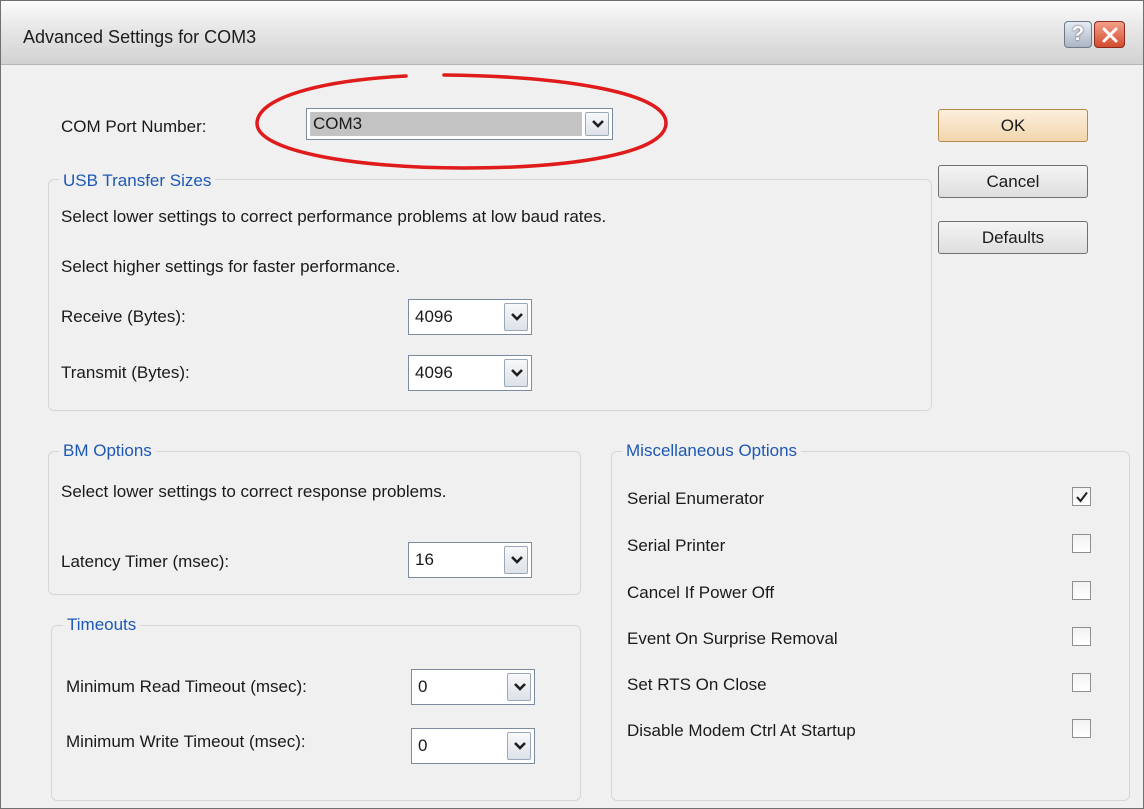 This screenshot has height=809, width=1144. What do you see at coordinates (137, 181) in the screenshot?
I see `usb-transfer-legend: USB Transfer Sizes` at bounding box center [137, 181].